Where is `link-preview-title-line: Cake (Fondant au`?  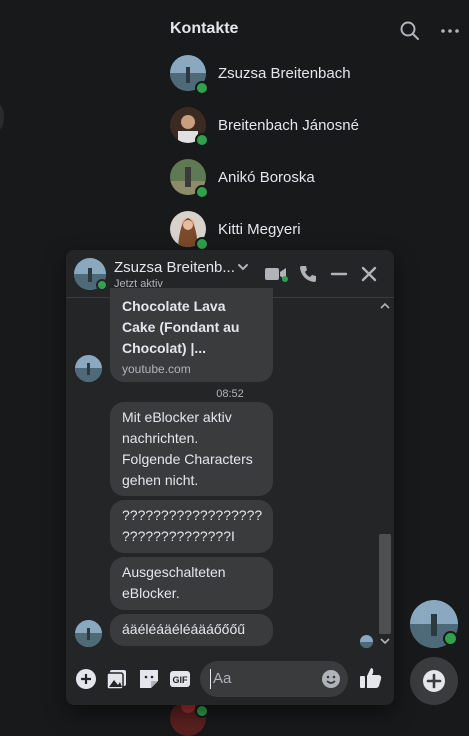
link-preview-title-line: Cake (Fondant au is located at coordinates (181, 327).